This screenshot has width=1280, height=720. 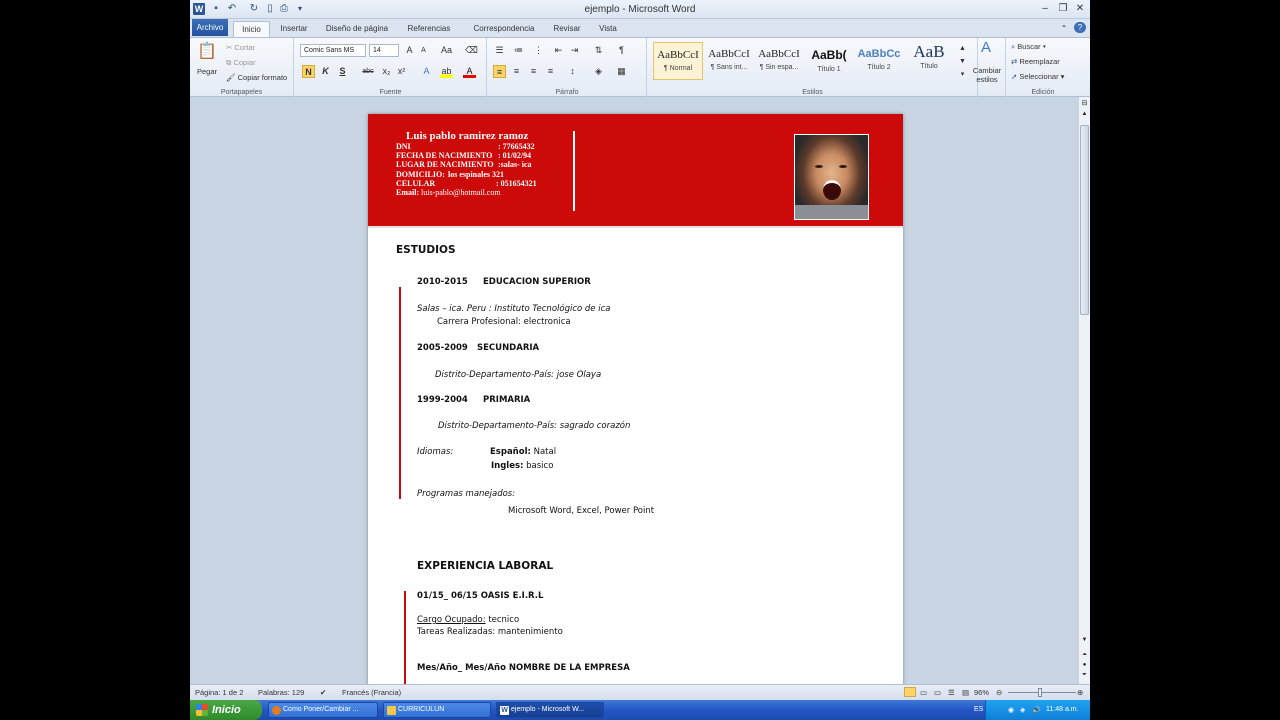 What do you see at coordinates (1080, 9) in the screenshot?
I see `close-icon: ✕` at bounding box center [1080, 9].